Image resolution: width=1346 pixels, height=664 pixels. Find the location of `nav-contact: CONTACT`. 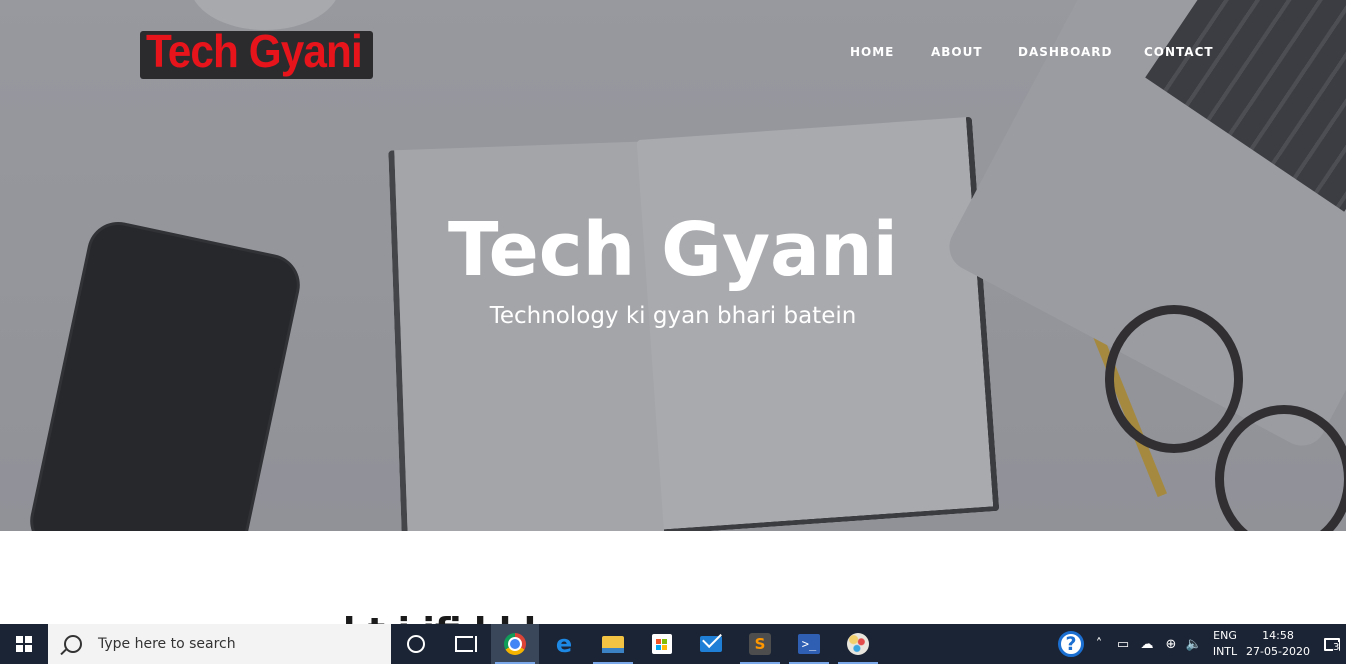

nav-contact: CONTACT is located at coordinates (1179, 52).